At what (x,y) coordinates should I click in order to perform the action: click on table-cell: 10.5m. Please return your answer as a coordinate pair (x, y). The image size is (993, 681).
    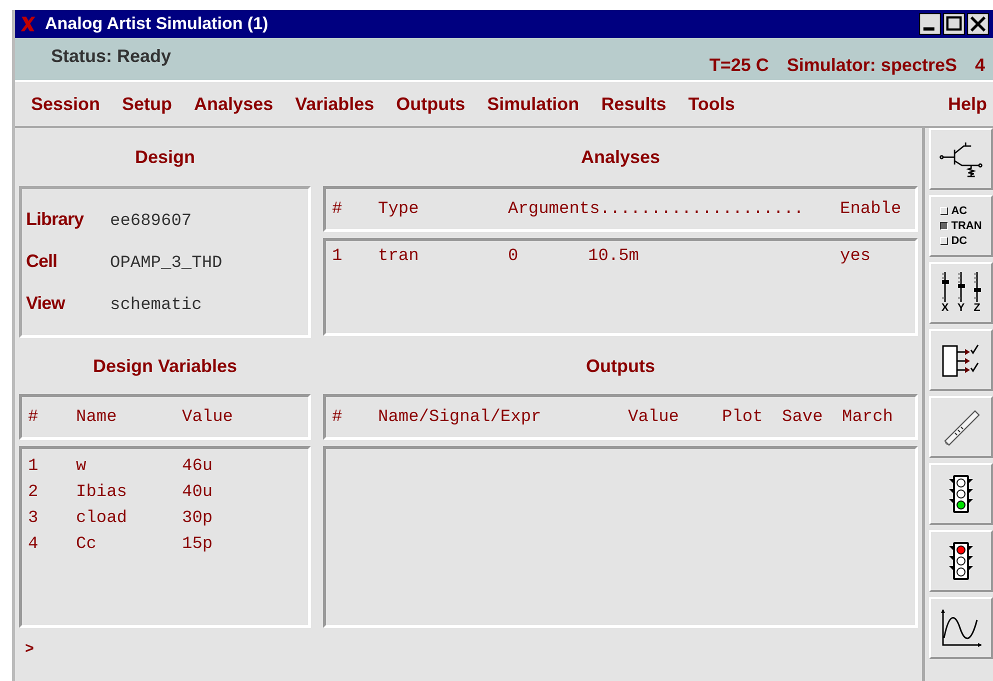
    Looking at the image, I should click on (614, 256).